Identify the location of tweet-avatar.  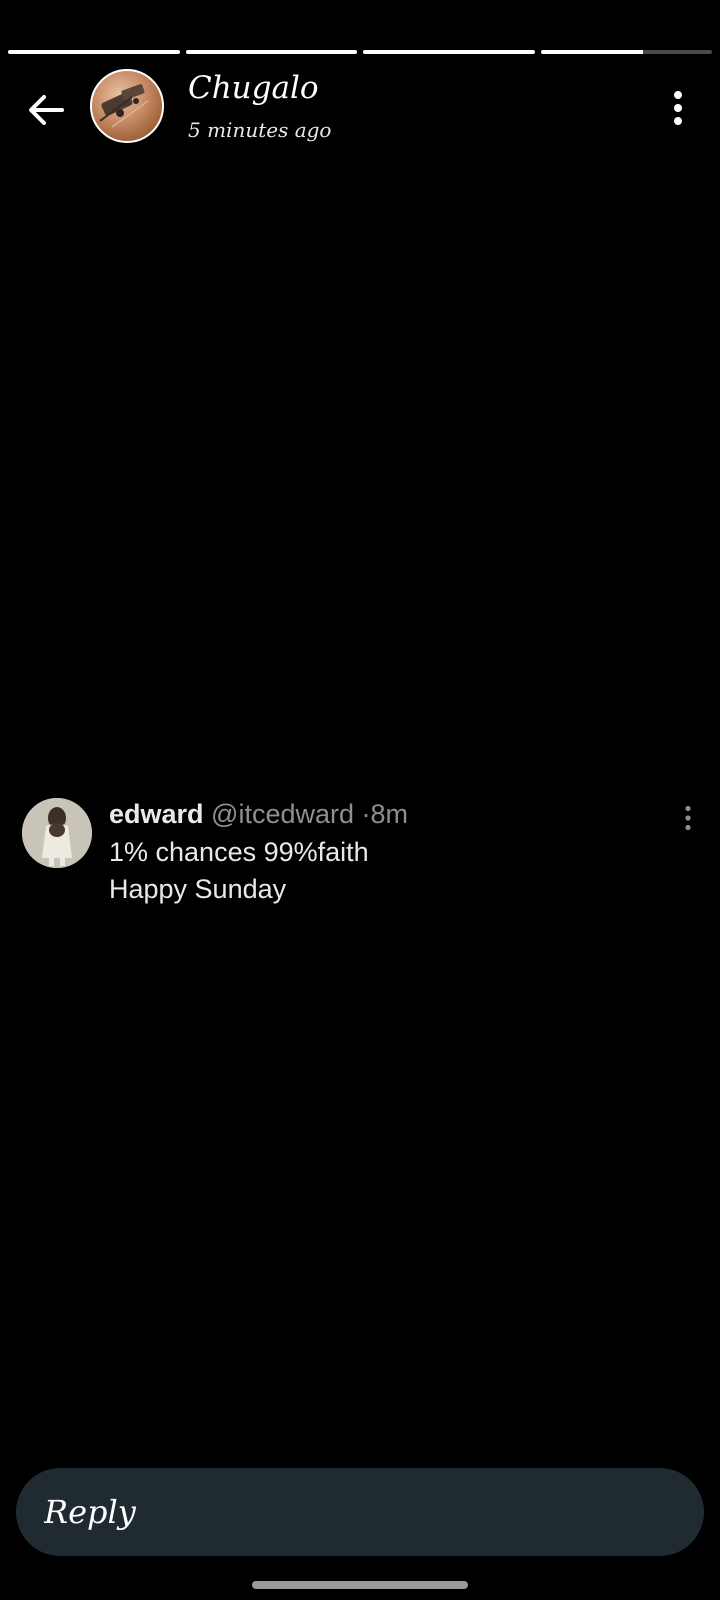
(57, 833).